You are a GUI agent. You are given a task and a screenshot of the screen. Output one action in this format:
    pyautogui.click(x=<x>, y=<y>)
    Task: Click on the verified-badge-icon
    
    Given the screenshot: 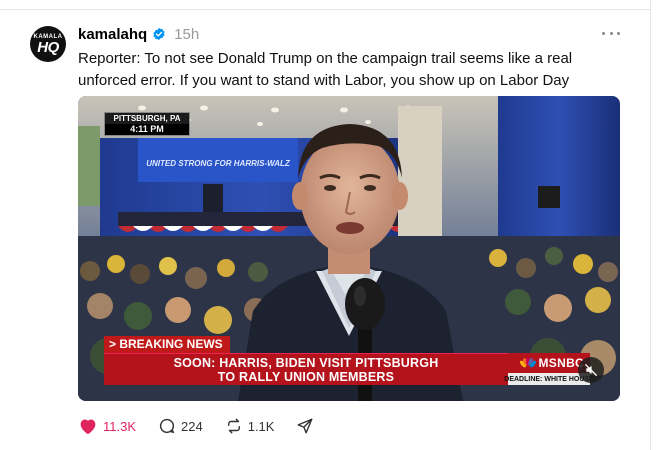 What is the action you would take?
    pyautogui.click(x=159, y=34)
    